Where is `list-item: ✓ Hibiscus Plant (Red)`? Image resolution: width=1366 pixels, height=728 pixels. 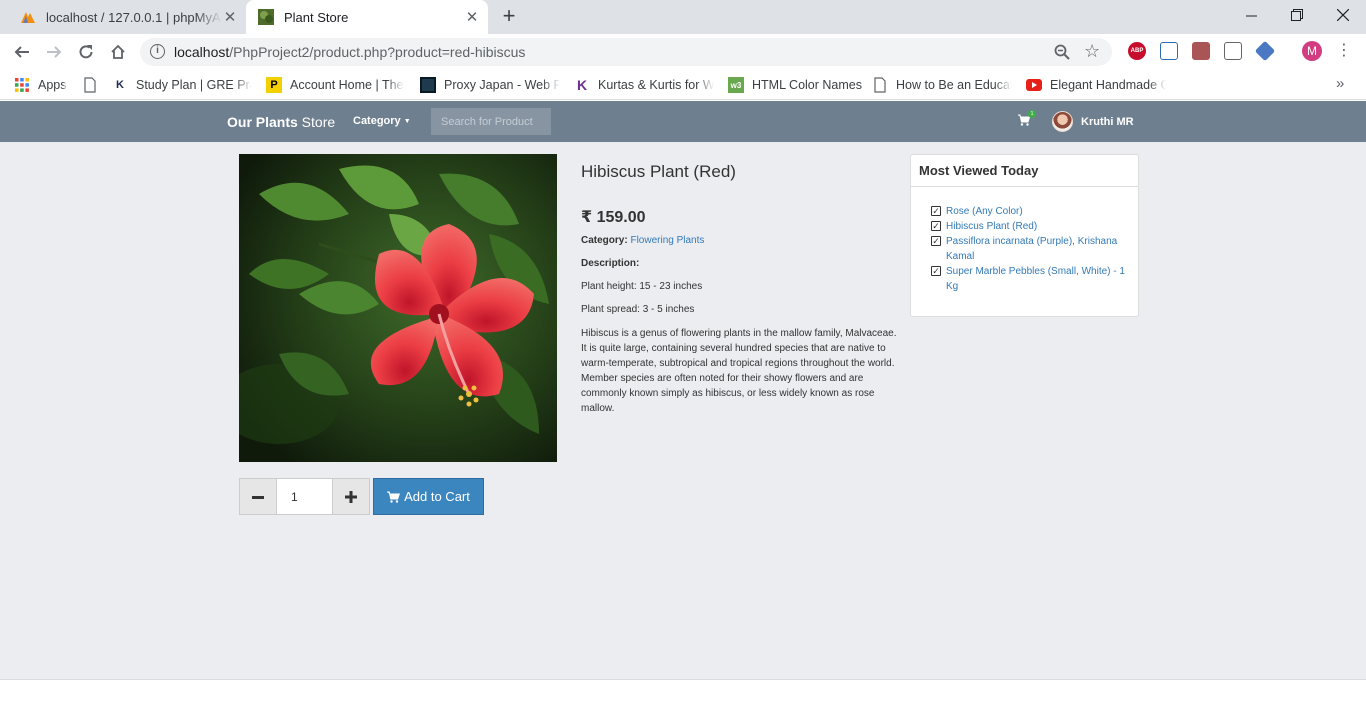 list-item: ✓ Hibiscus Plant (Red) is located at coordinates (1031, 226).